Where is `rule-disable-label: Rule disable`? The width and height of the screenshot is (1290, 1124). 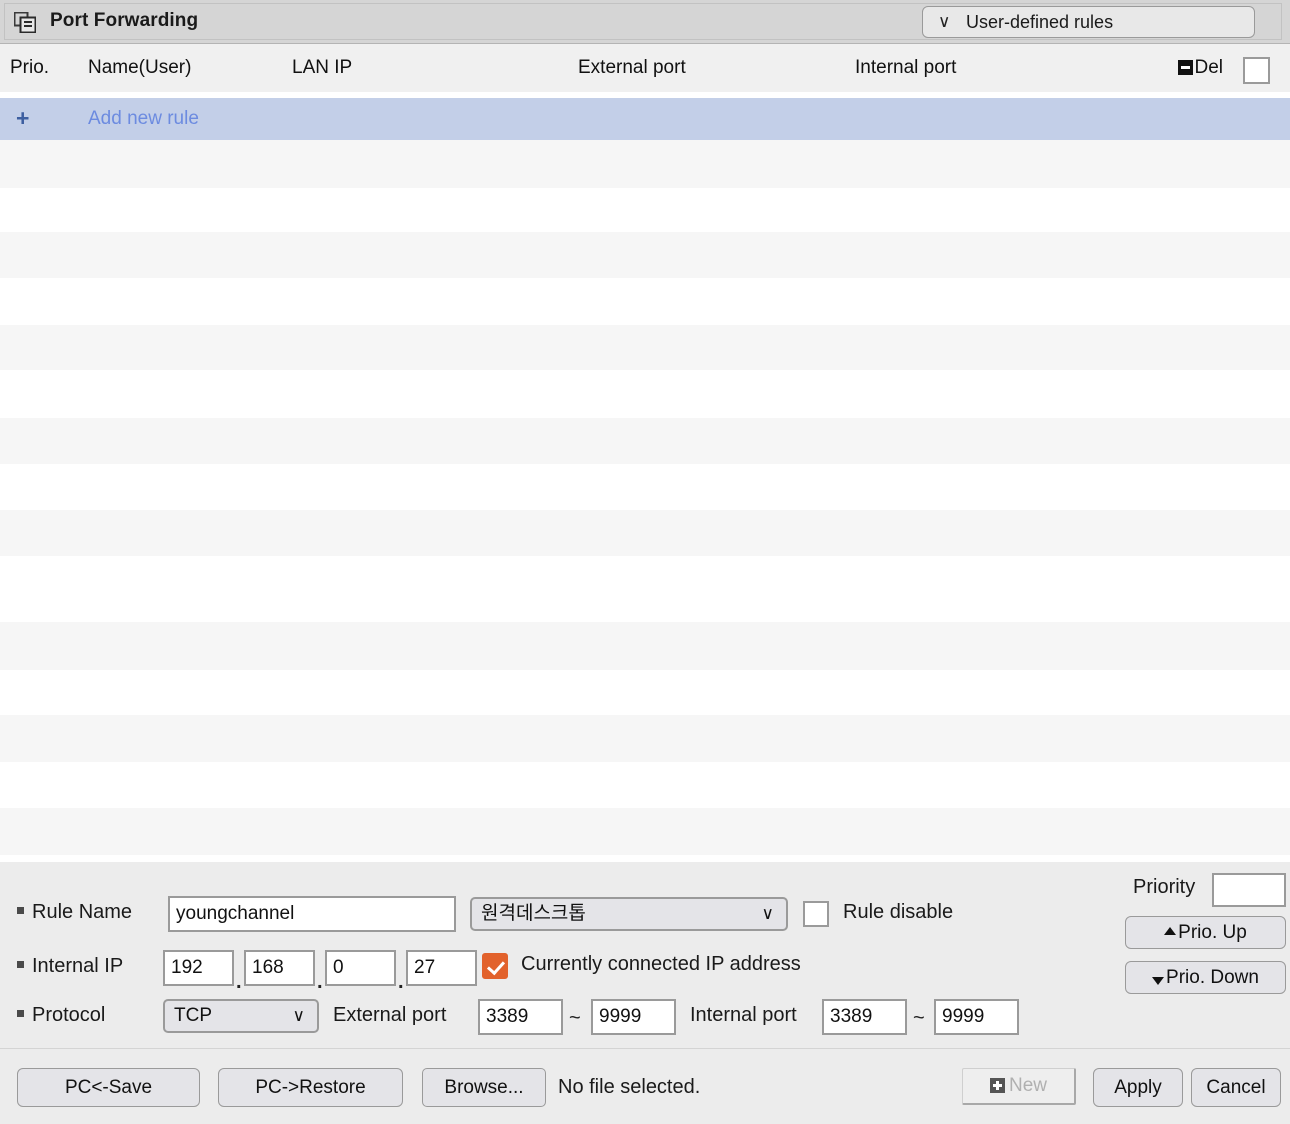
rule-disable-label: Rule disable is located at coordinates (898, 912).